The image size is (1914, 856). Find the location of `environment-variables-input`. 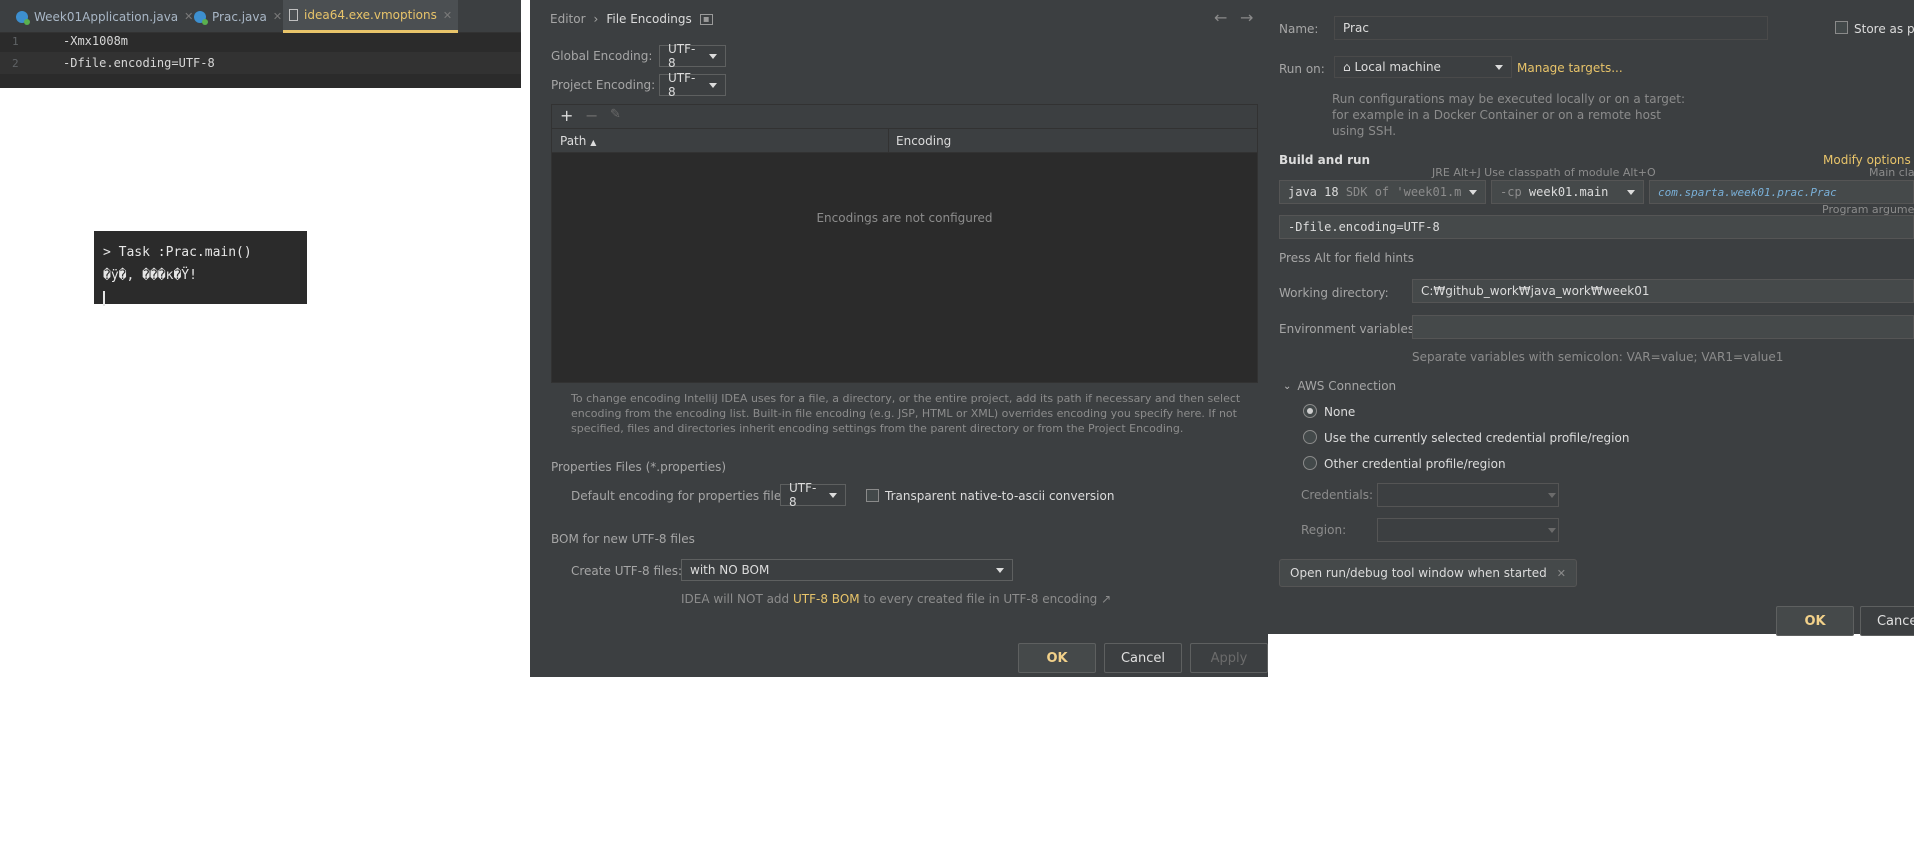

environment-variables-input is located at coordinates (1663, 327).